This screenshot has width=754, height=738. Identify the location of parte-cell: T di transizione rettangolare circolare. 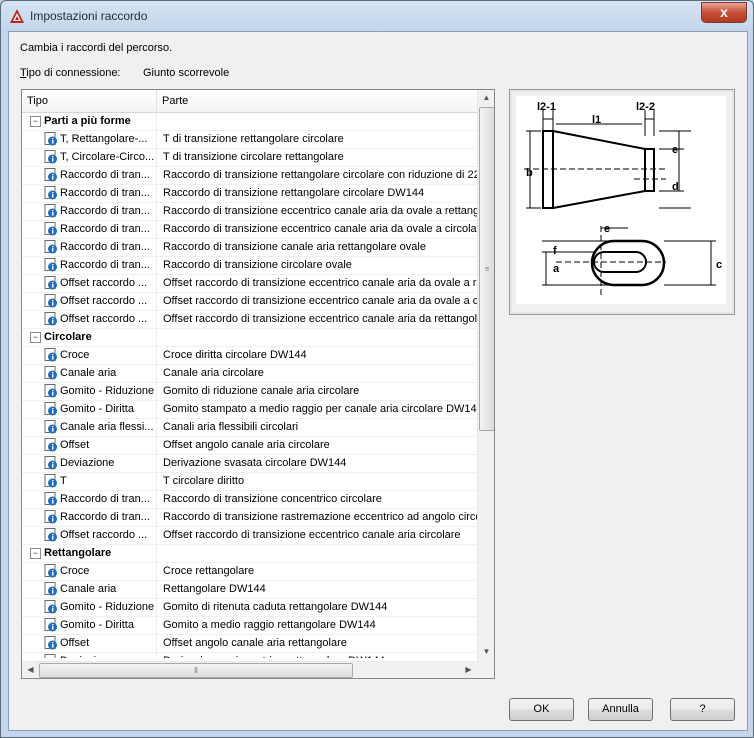
(320, 139).